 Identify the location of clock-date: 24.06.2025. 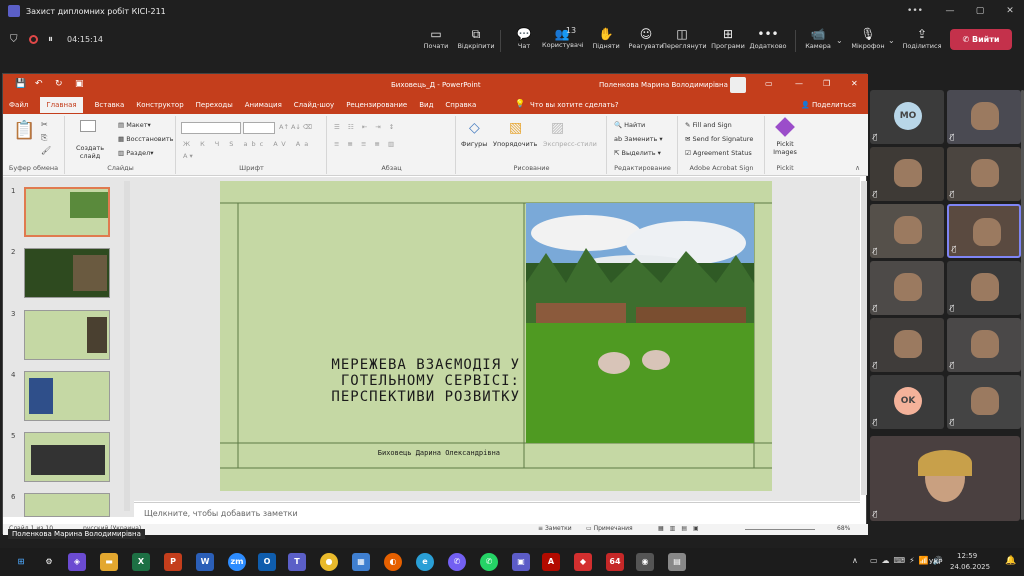
(970, 567).